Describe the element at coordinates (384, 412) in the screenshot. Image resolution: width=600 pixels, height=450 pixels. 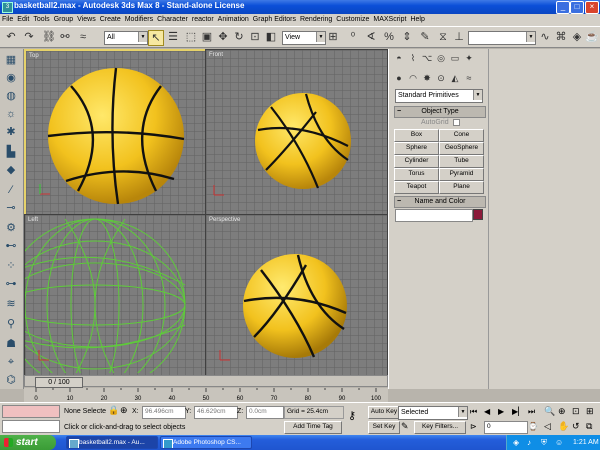
I see `auto-key-button: Auto Key` at that location.